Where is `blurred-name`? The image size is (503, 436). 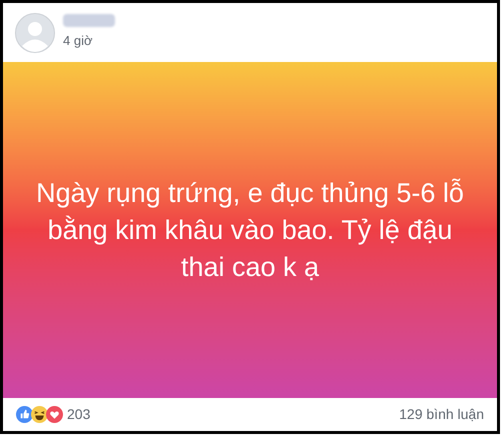
blurred-name is located at coordinates (89, 21).